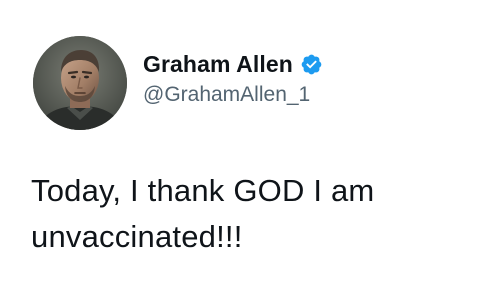 The height and width of the screenshot is (298, 500). What do you see at coordinates (218, 64) in the screenshot?
I see `display-name: Graham Allen` at bounding box center [218, 64].